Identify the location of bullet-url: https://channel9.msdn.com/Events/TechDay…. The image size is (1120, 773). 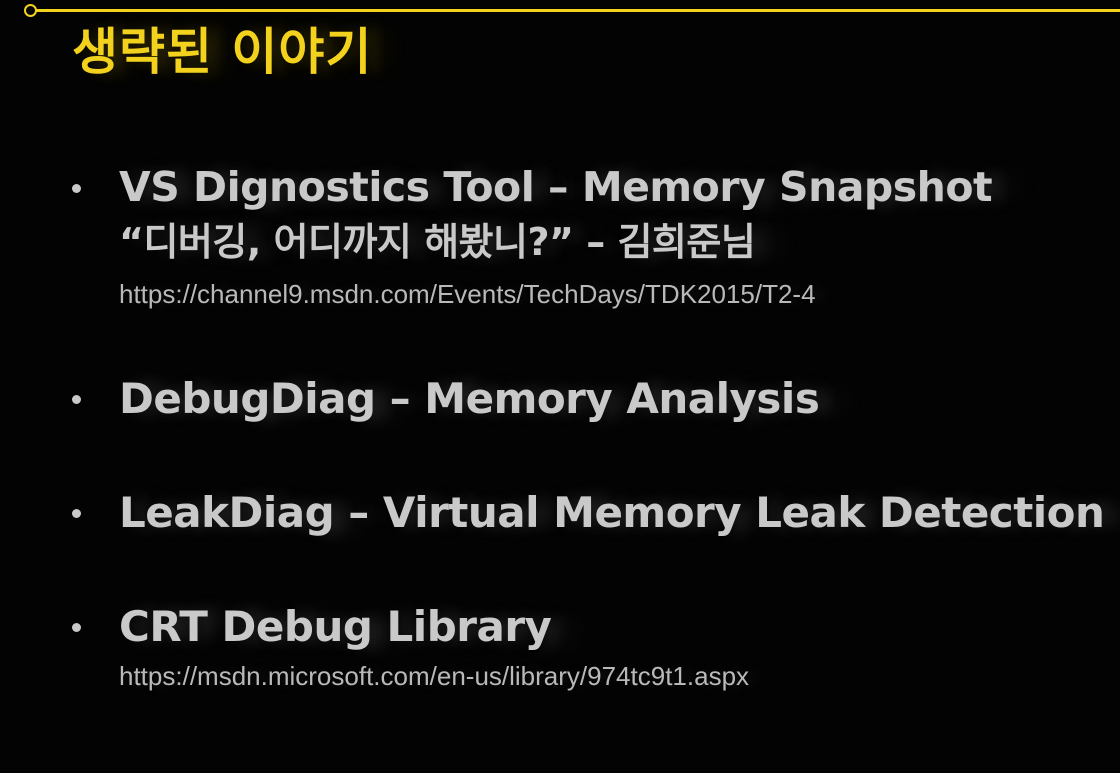
(467, 294).